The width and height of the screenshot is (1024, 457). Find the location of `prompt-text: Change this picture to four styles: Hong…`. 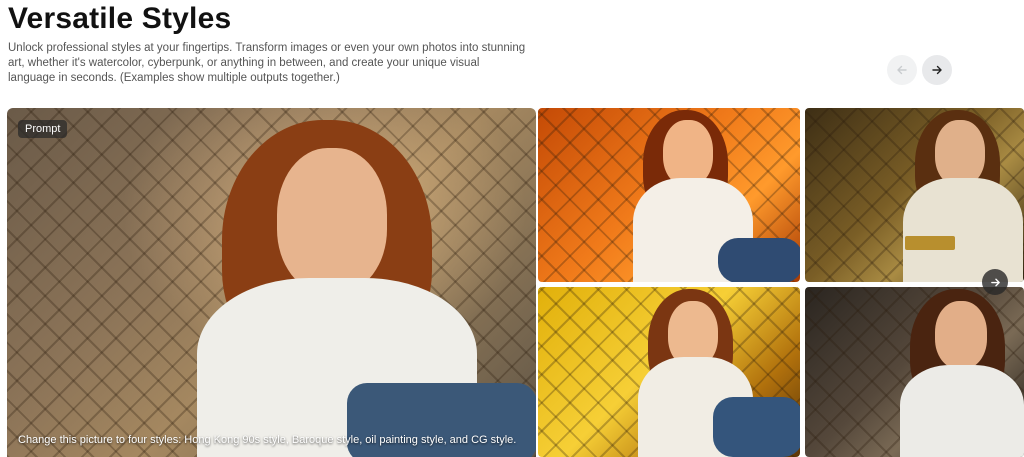

prompt-text: Change this picture to four styles: Hong… is located at coordinates (267, 440).